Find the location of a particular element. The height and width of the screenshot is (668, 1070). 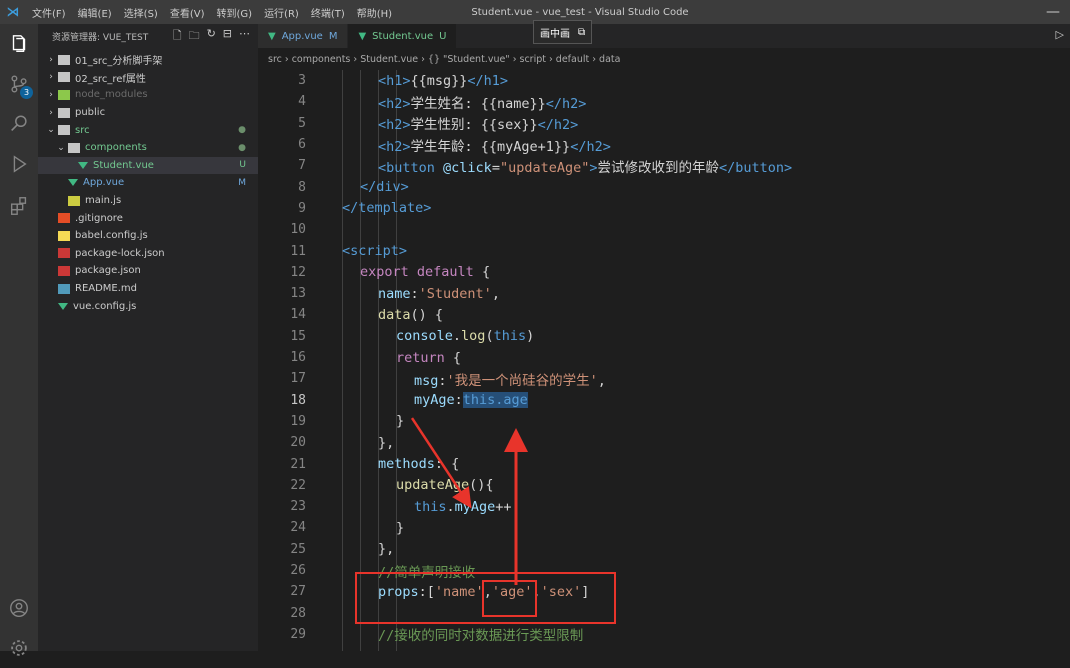

picture-in-picture-overlay: 画中画 ⧉ is located at coordinates (563, 32).